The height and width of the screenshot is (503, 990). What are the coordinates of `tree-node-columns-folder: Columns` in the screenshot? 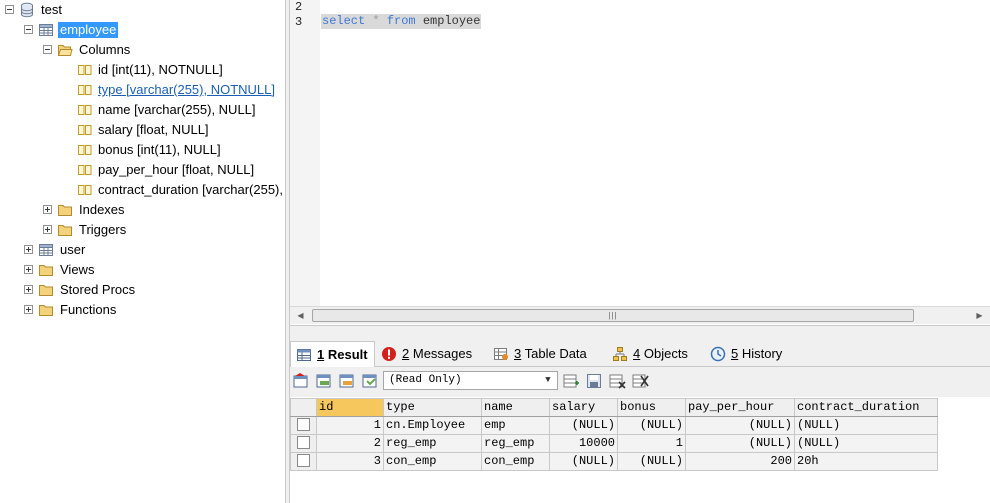 It's located at (142, 50).